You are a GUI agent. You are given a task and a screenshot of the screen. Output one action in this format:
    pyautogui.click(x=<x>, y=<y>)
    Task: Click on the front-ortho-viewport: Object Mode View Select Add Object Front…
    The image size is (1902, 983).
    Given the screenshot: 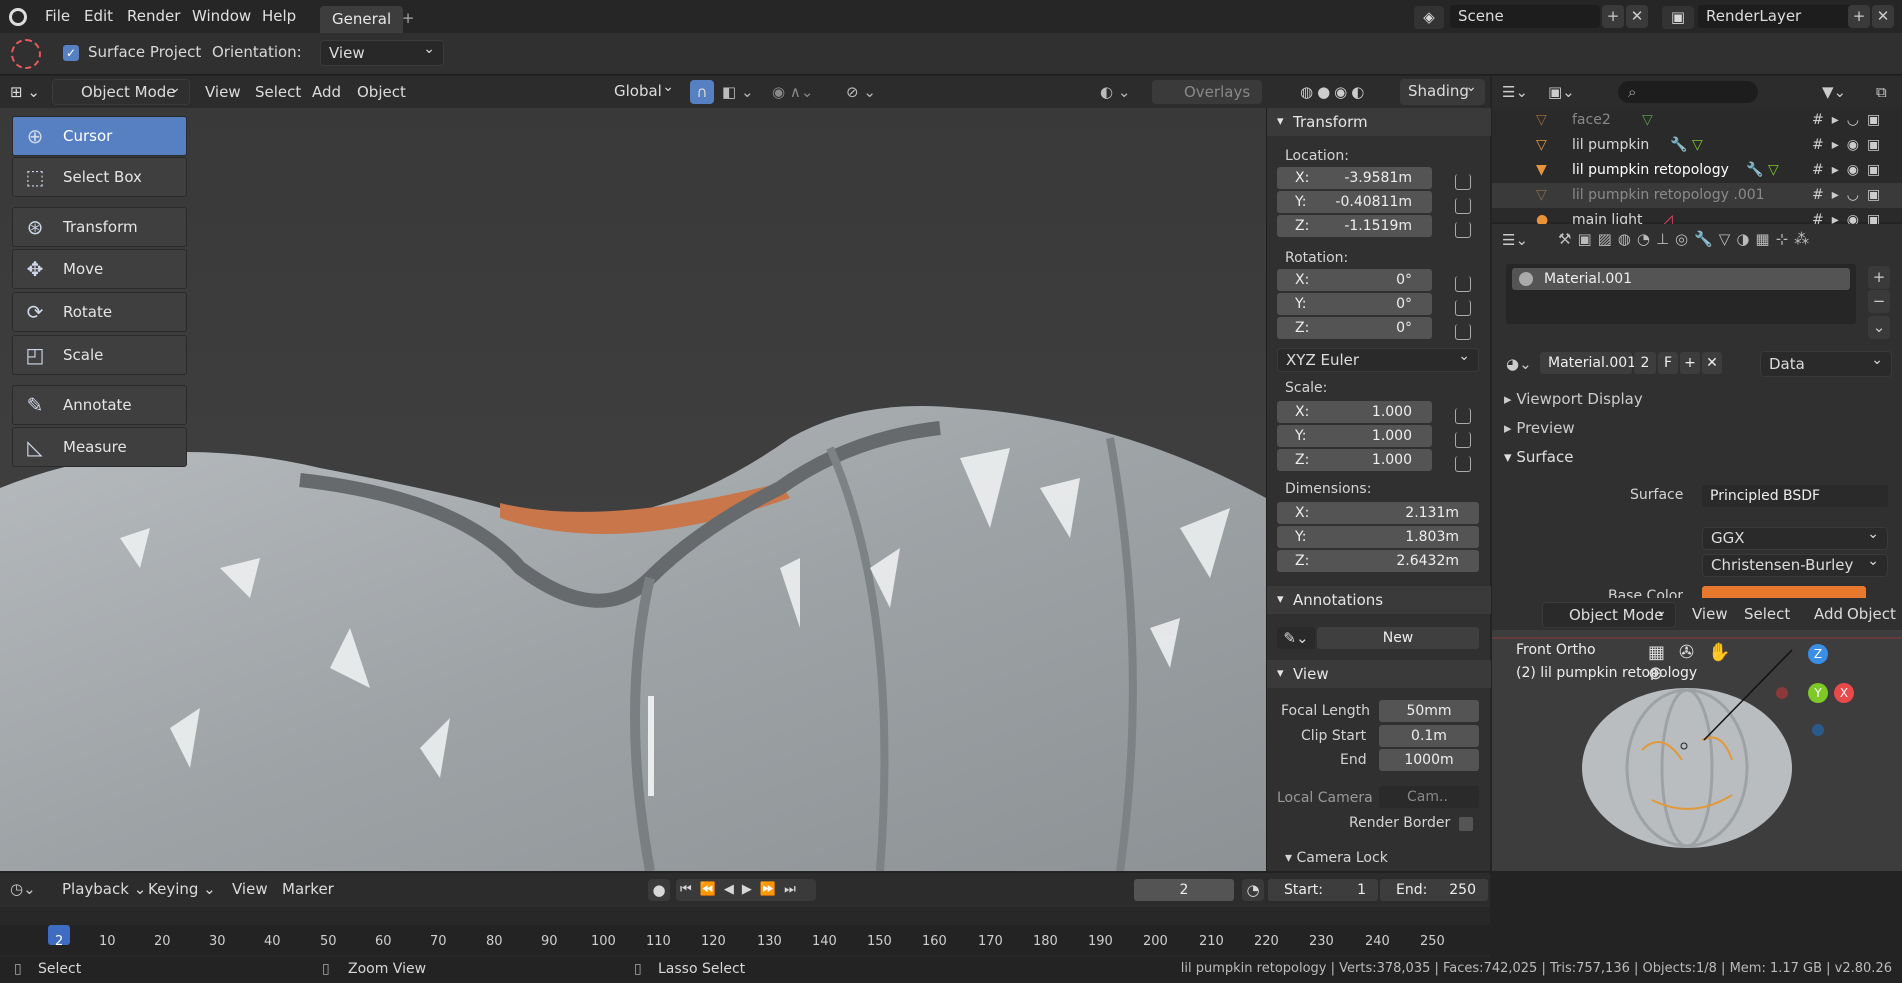 What is the action you would take?
    pyautogui.click(x=1697, y=734)
    